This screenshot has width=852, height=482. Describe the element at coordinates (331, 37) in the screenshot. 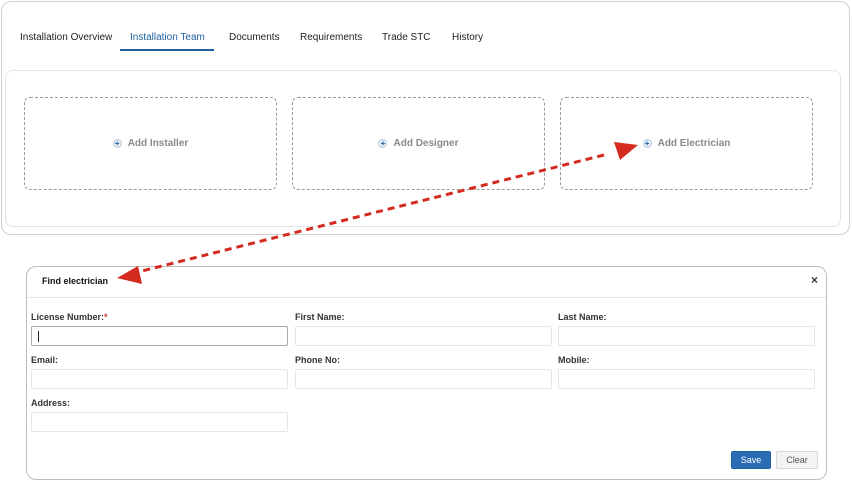

I see `tab-requirements: Requirements` at that location.